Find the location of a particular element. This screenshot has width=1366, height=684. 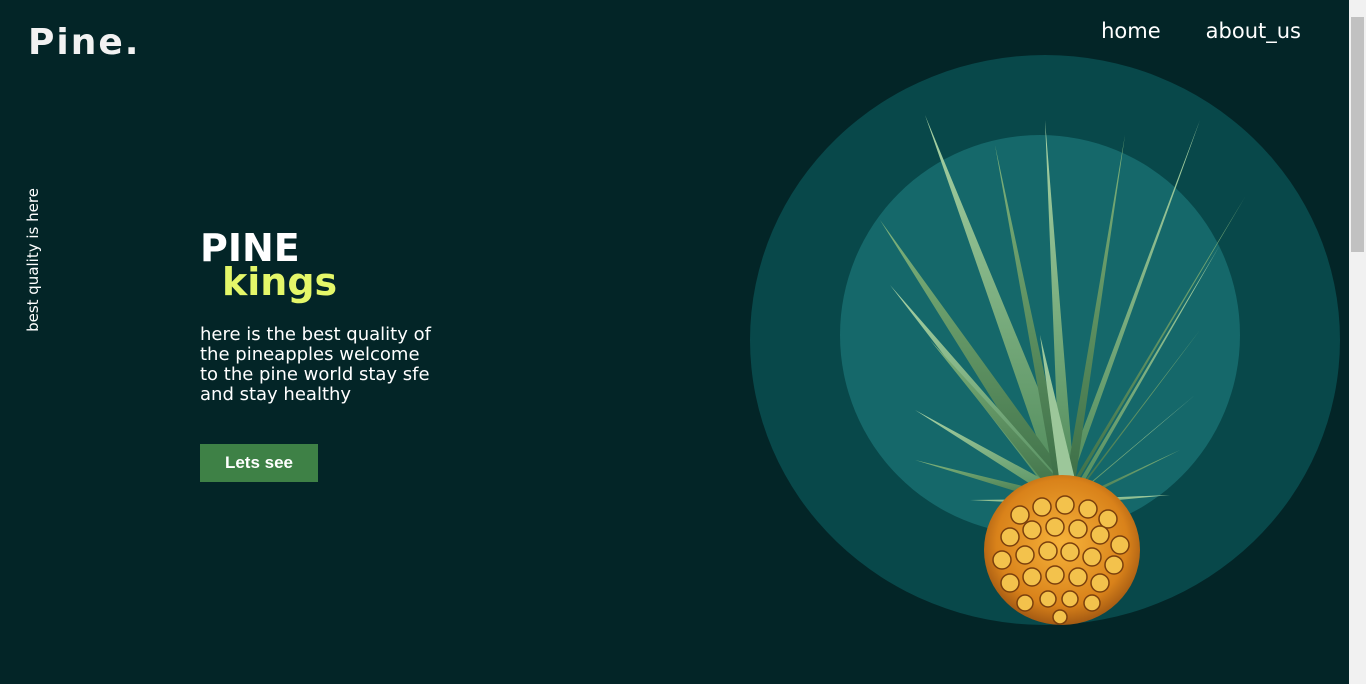

site-logo: Pine. is located at coordinates (84, 43).